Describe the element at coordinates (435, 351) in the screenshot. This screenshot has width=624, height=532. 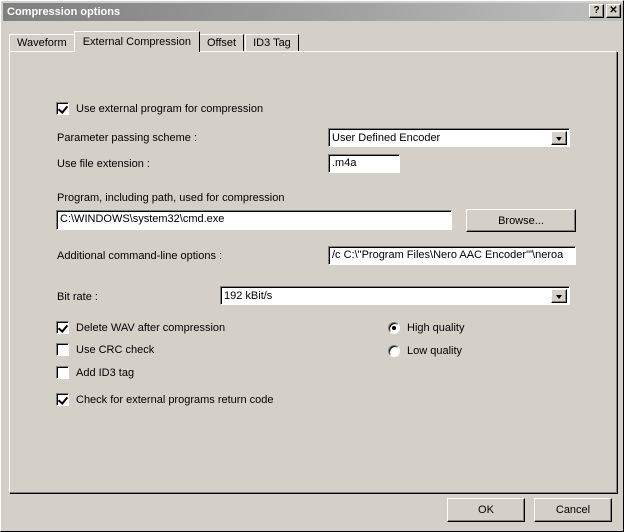
I see `low-quality-label: Low quality` at that location.